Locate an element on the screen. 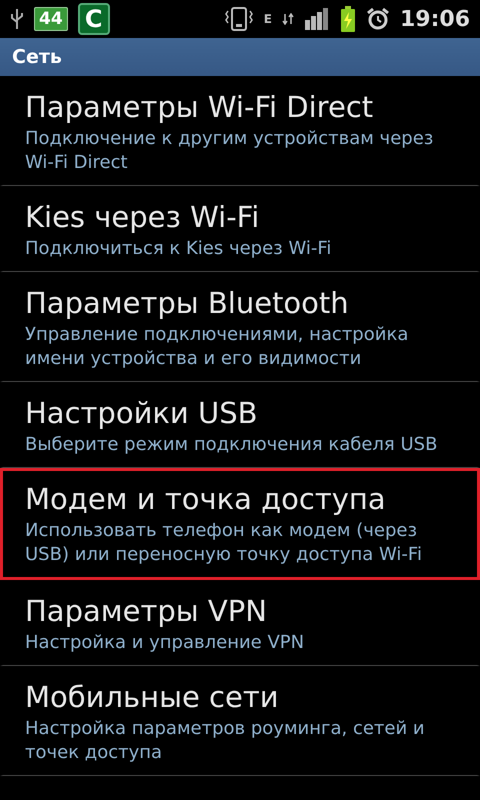 The image size is (480, 800). settings-item: Параметры VPN Настройка и управление VPN is located at coordinates (240, 623).